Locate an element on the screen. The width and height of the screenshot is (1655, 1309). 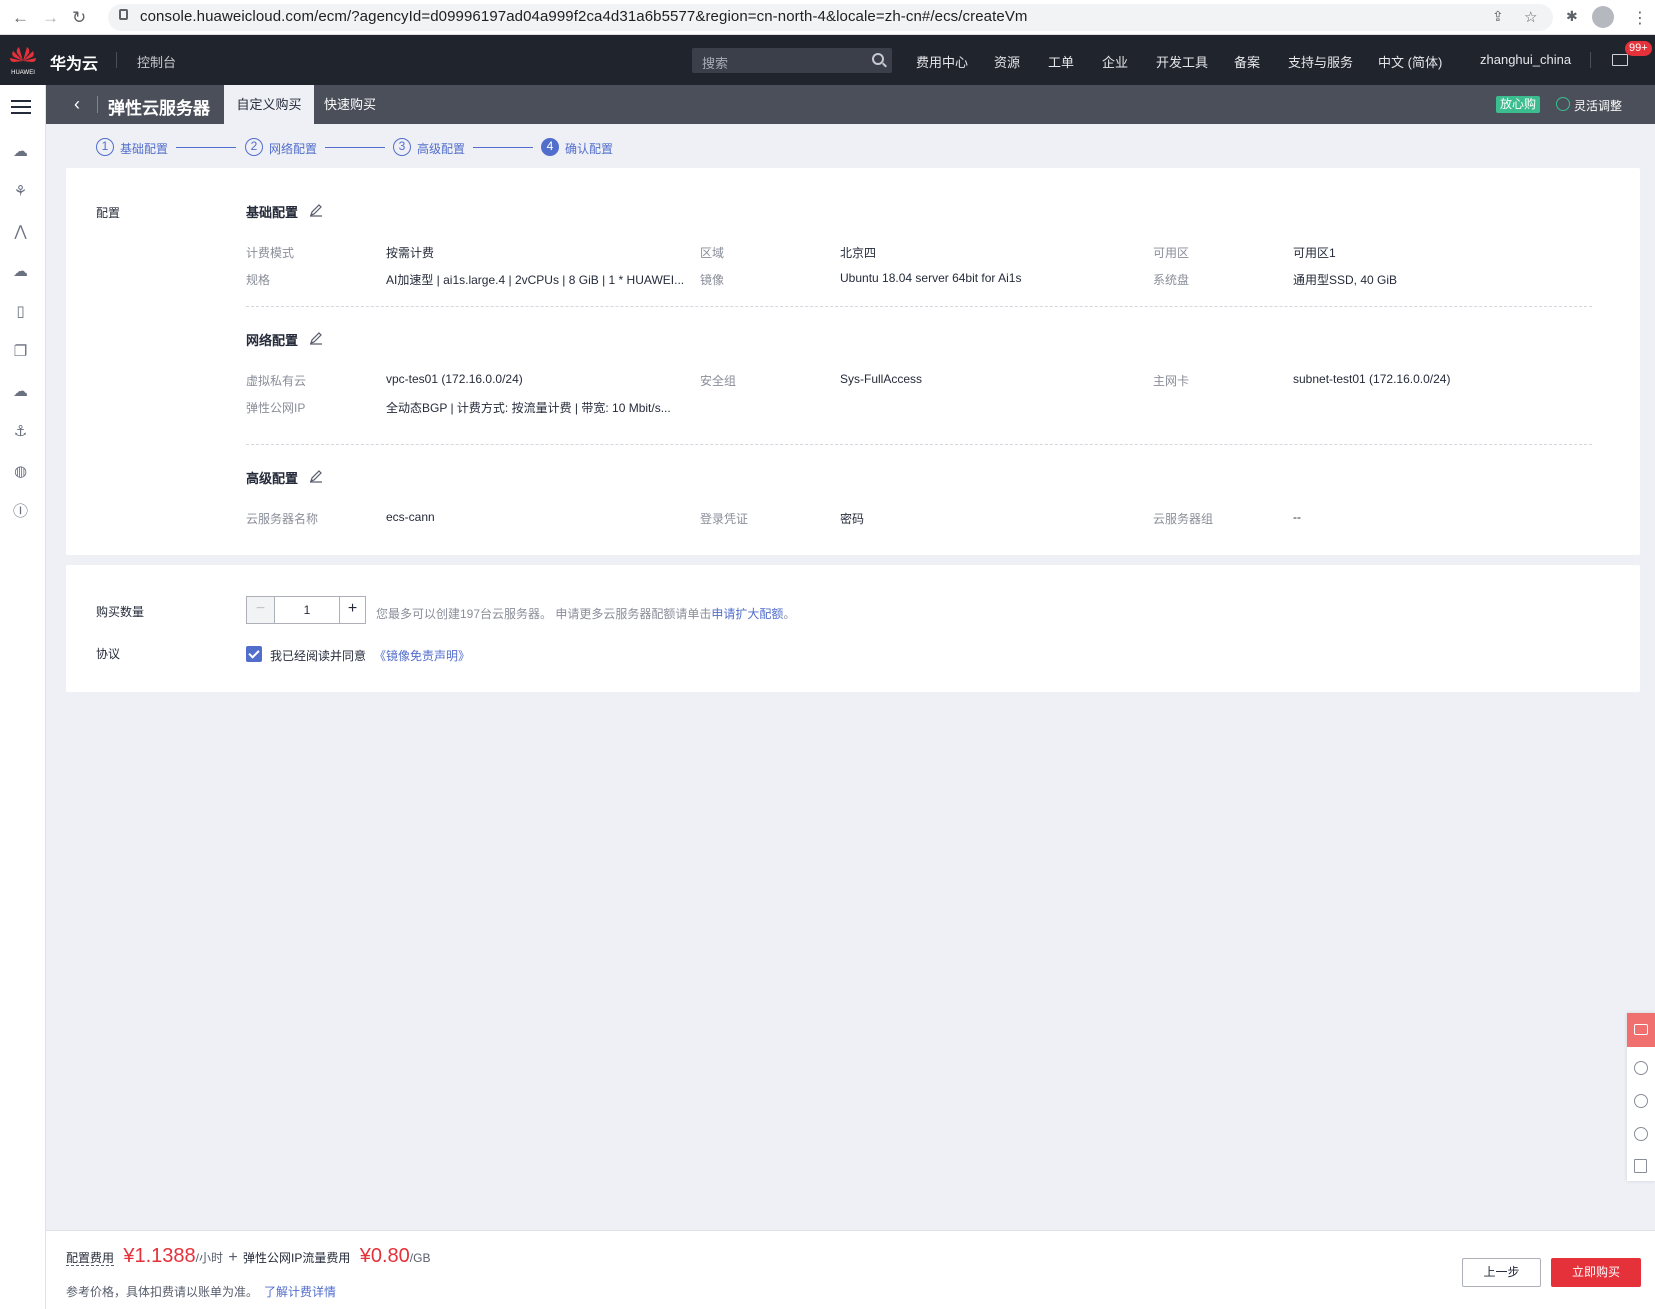
notification-badge: 99+ is located at coordinates (1638, 48).